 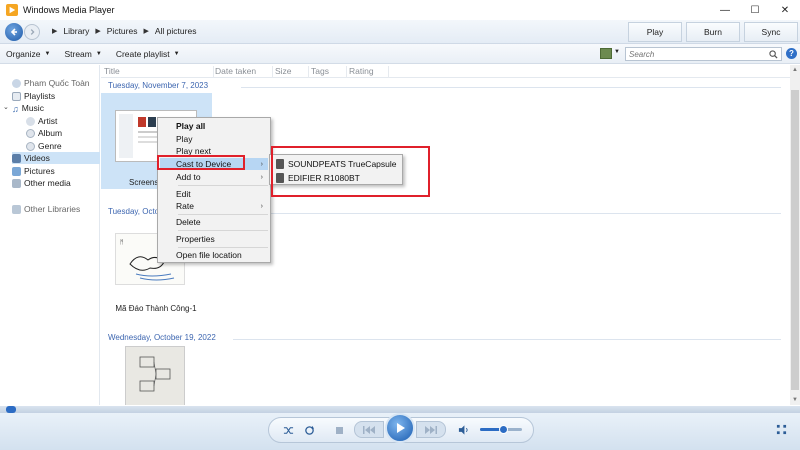 I want to click on notebook-thumbnail, so click(x=155, y=375).